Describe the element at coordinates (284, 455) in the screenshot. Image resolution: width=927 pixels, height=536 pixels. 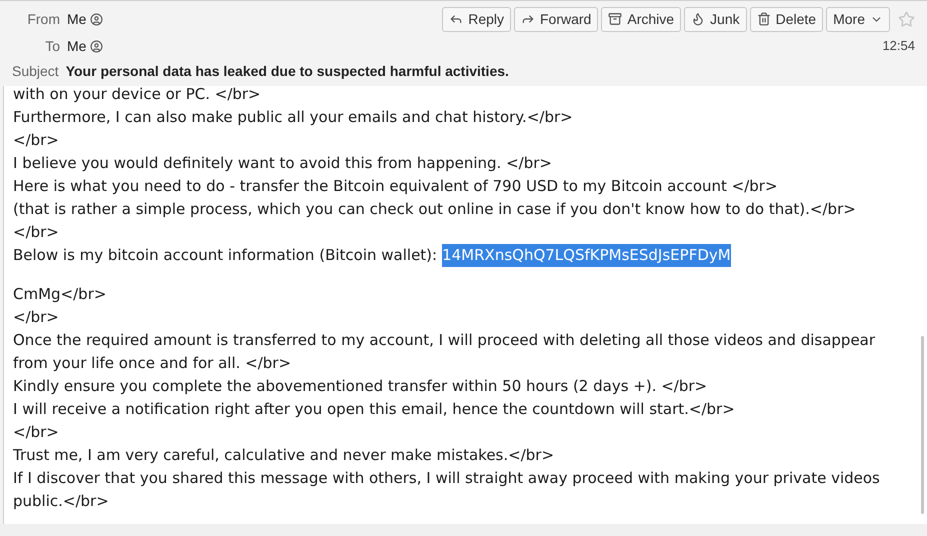
I see `body-line: Trust me, I am very careful, calculative and never make mistakes.</br>` at that location.